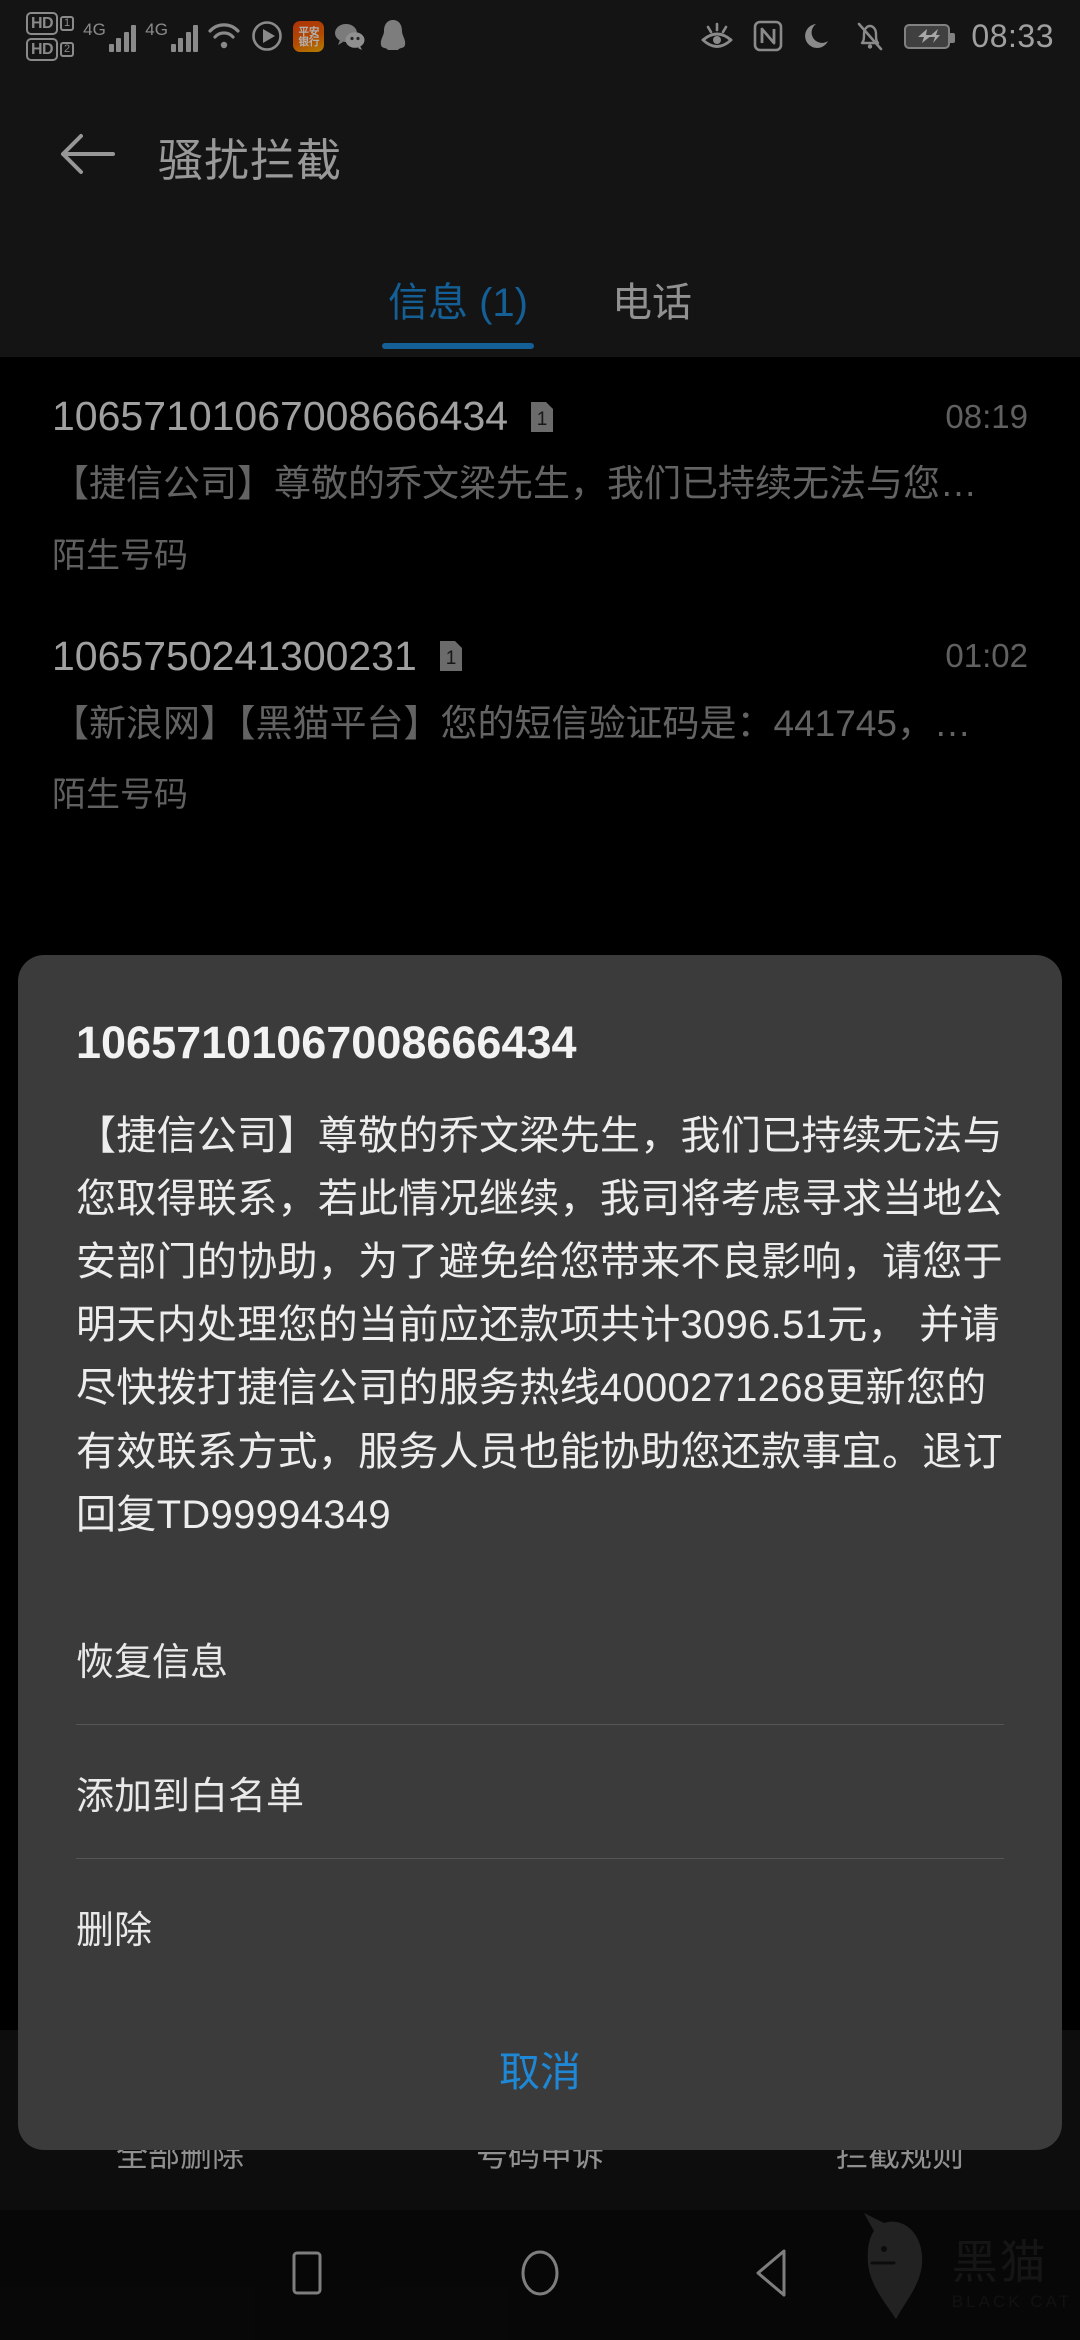  What do you see at coordinates (326, 1042) in the screenshot?
I see `dialog-title: 10657101067008666434` at bounding box center [326, 1042].